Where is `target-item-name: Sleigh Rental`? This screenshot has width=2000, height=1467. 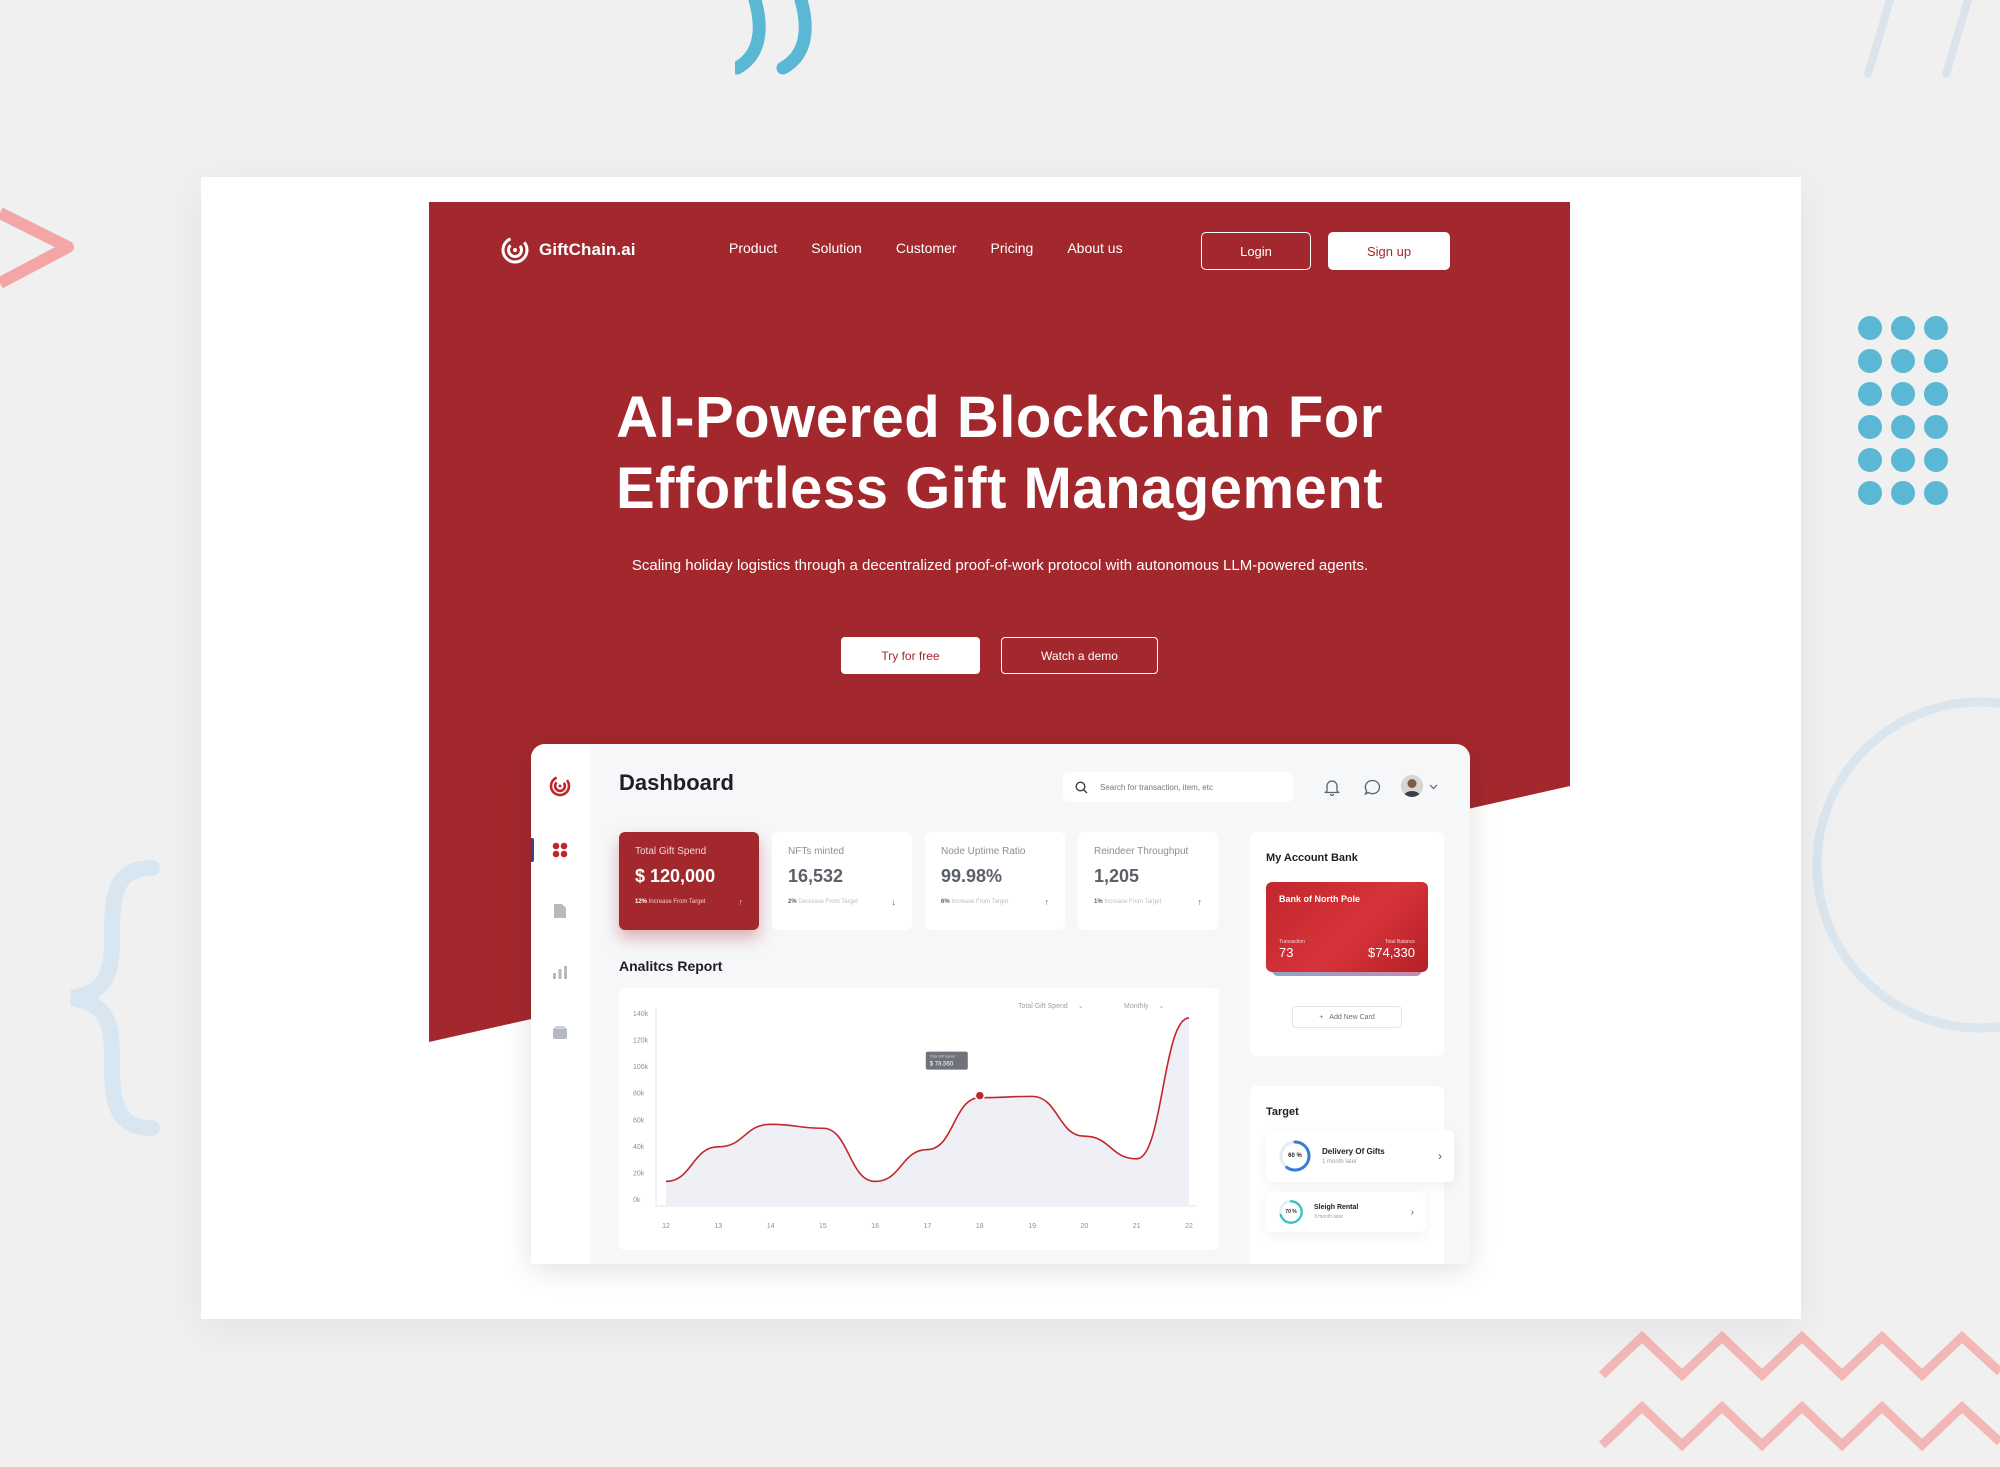
target-item-name: Sleigh Rental is located at coordinates (1336, 1207).